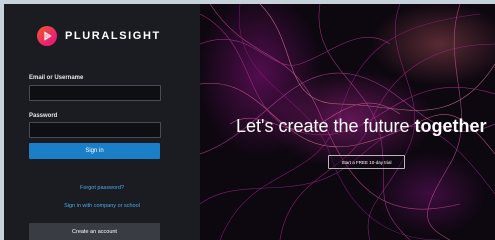 The width and height of the screenshot is (495, 240). I want to click on free-trial-button: Start a FREE 10-day trial, so click(366, 162).